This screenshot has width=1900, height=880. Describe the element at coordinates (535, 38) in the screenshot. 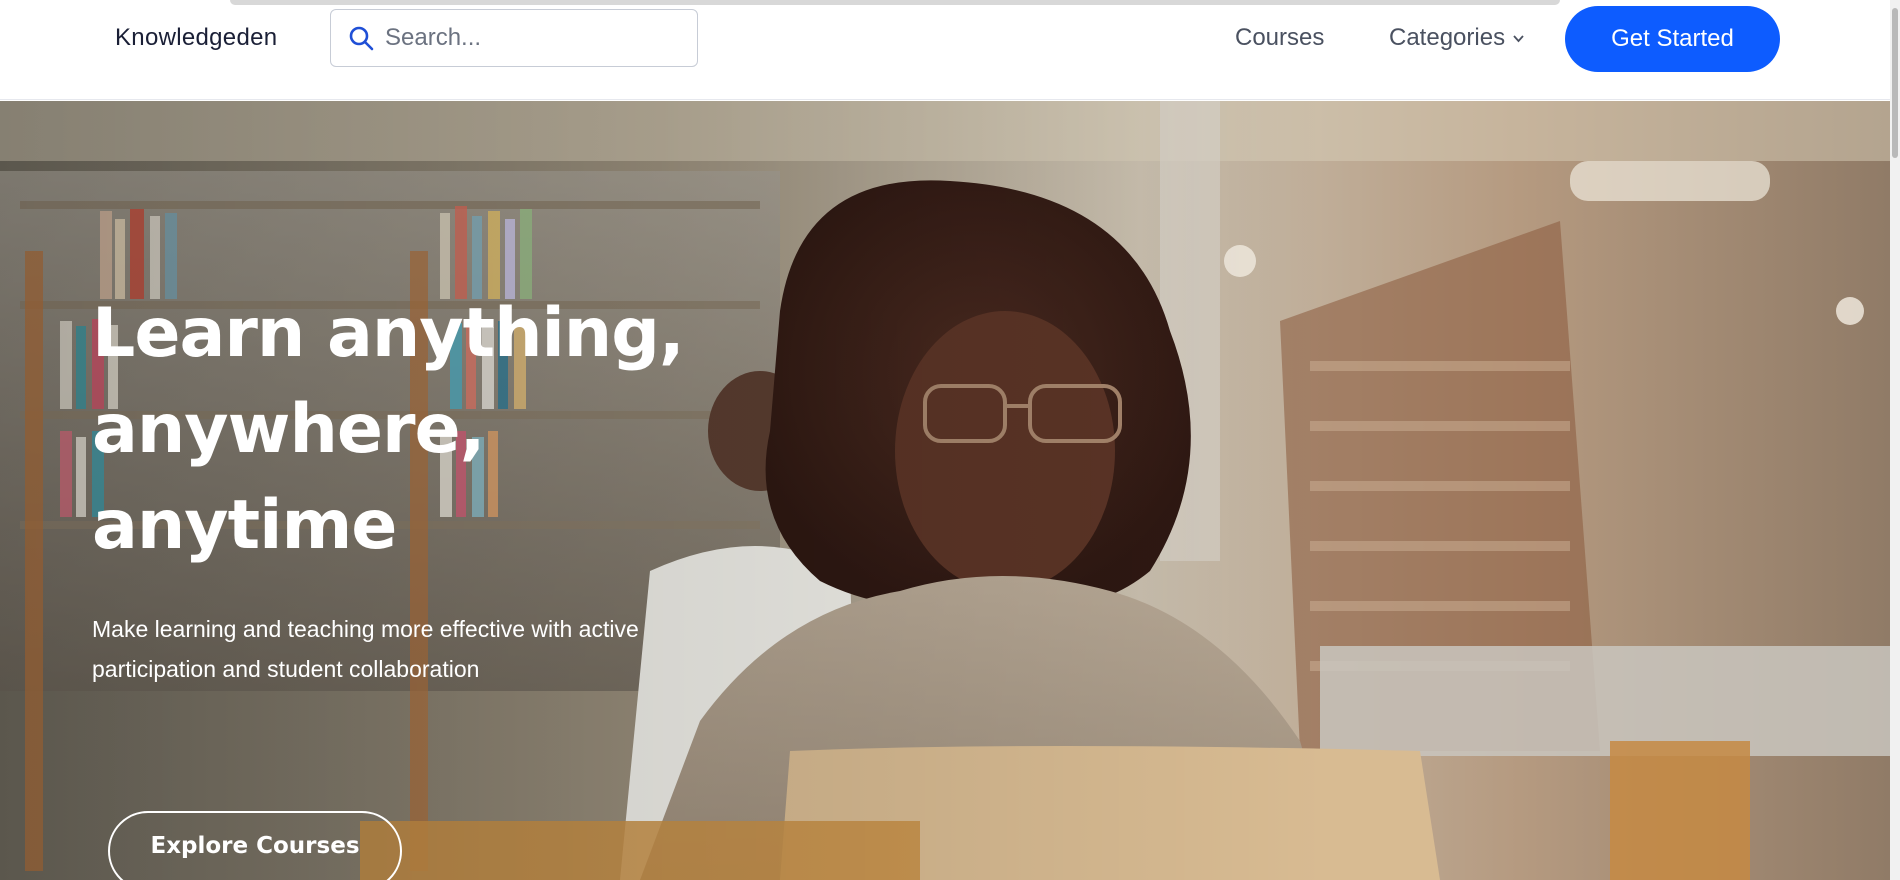

I see `search-input` at that location.